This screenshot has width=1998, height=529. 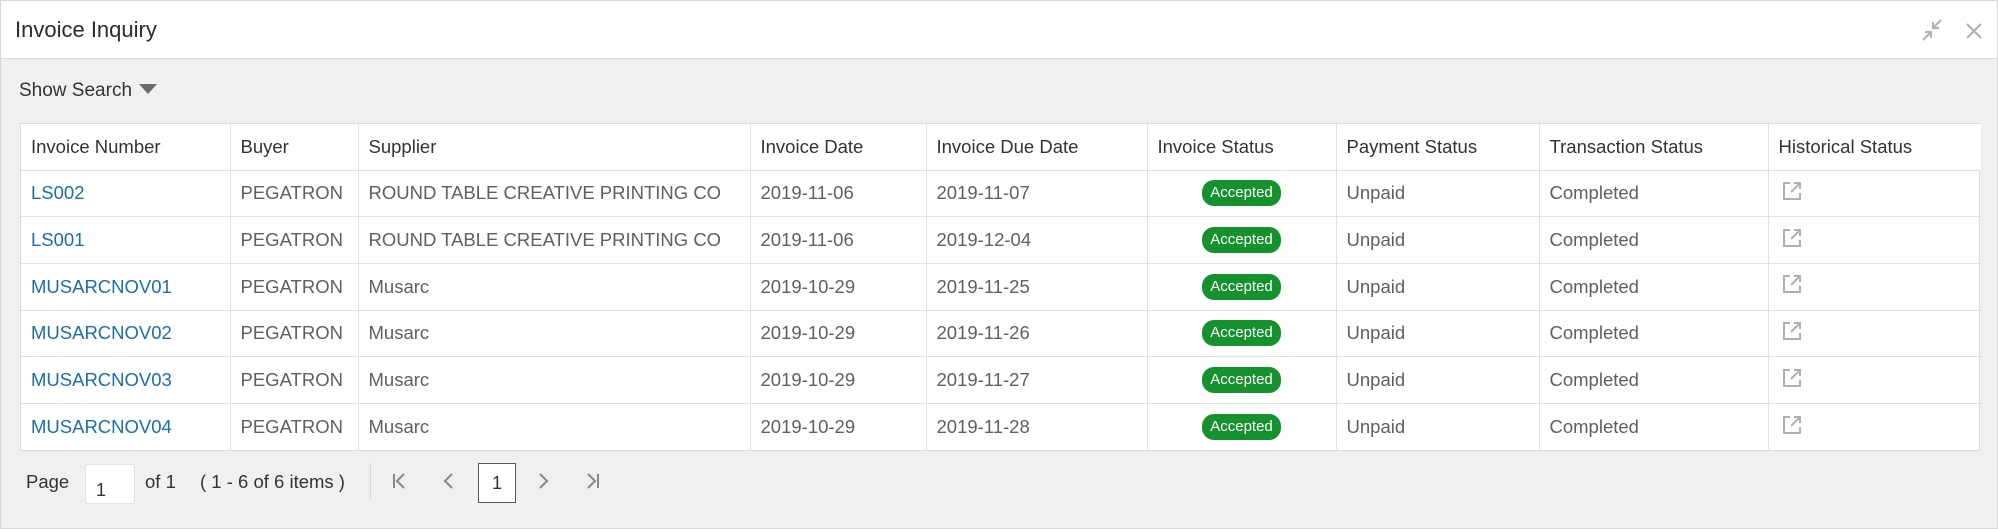 What do you see at coordinates (272, 481) in the screenshot?
I see `items-range-label: ( 1 - 6 of 6 items )` at bounding box center [272, 481].